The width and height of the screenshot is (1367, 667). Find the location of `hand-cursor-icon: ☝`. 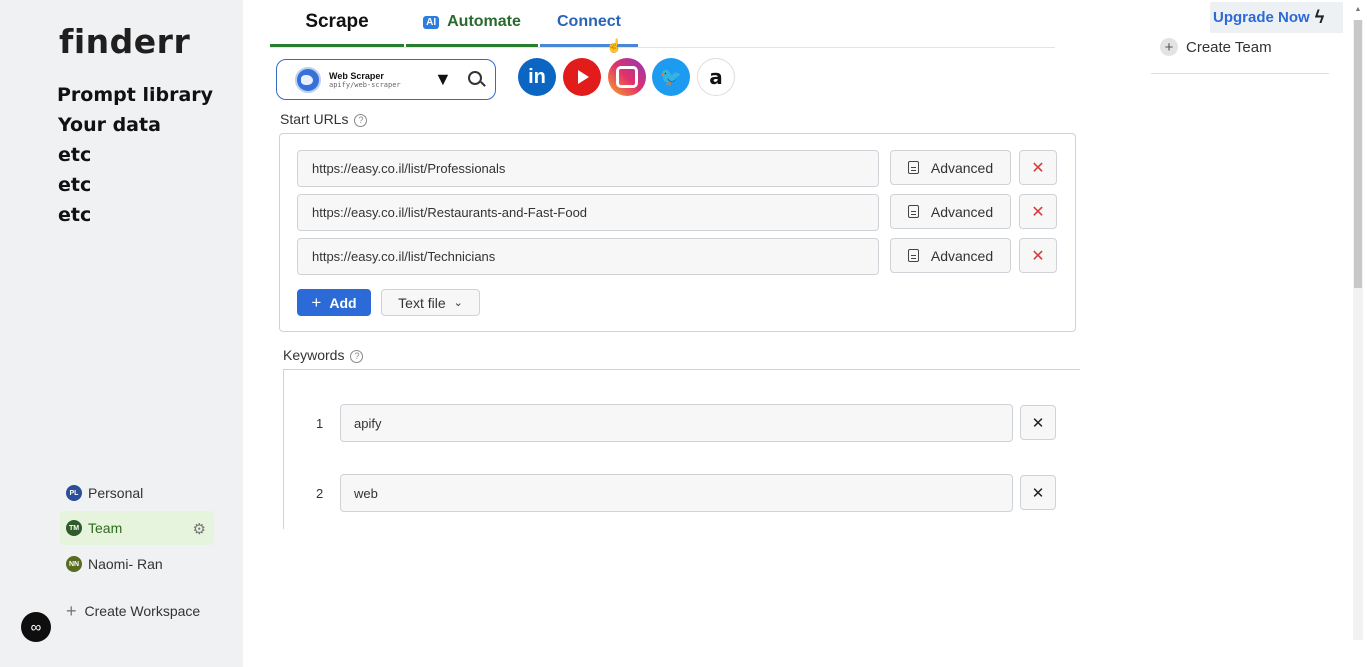

hand-cursor-icon: ☝ is located at coordinates (614, 45).